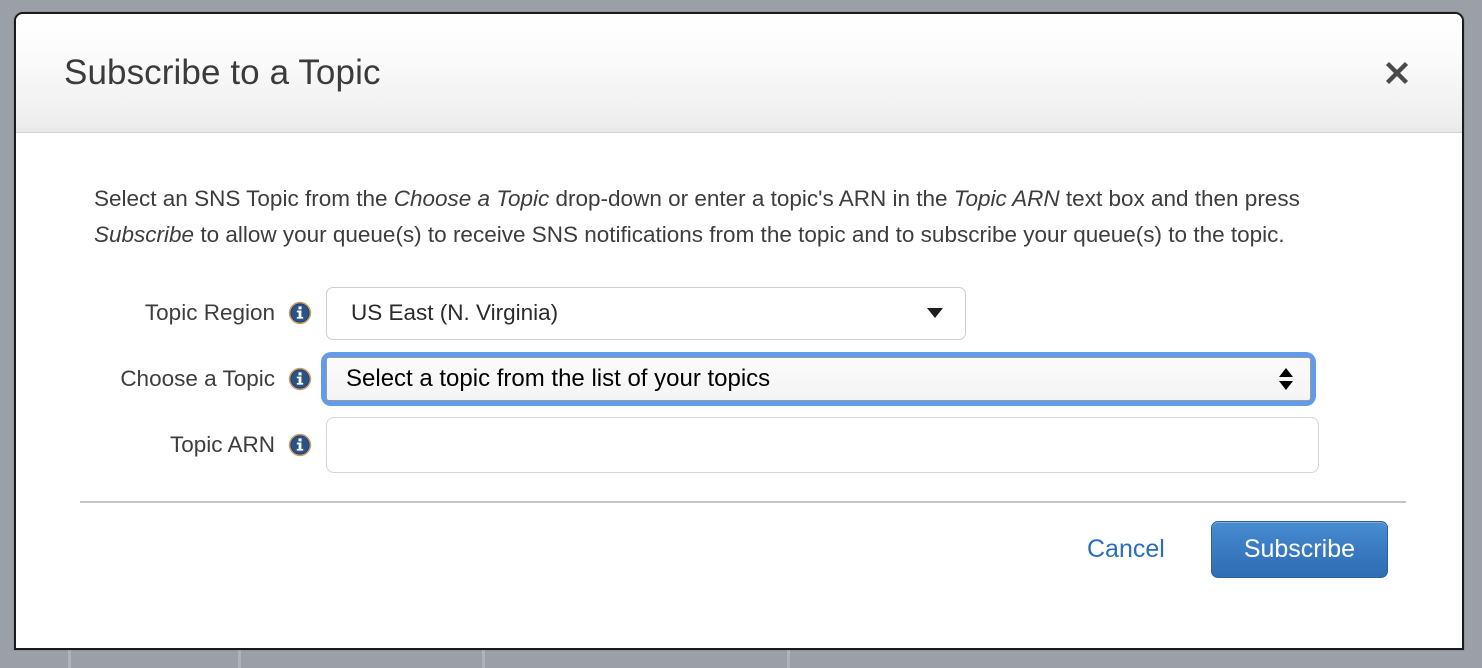 The height and width of the screenshot is (668, 1482). I want to click on topic-region-selected-value: US East (N. Virginia), so click(455, 312).